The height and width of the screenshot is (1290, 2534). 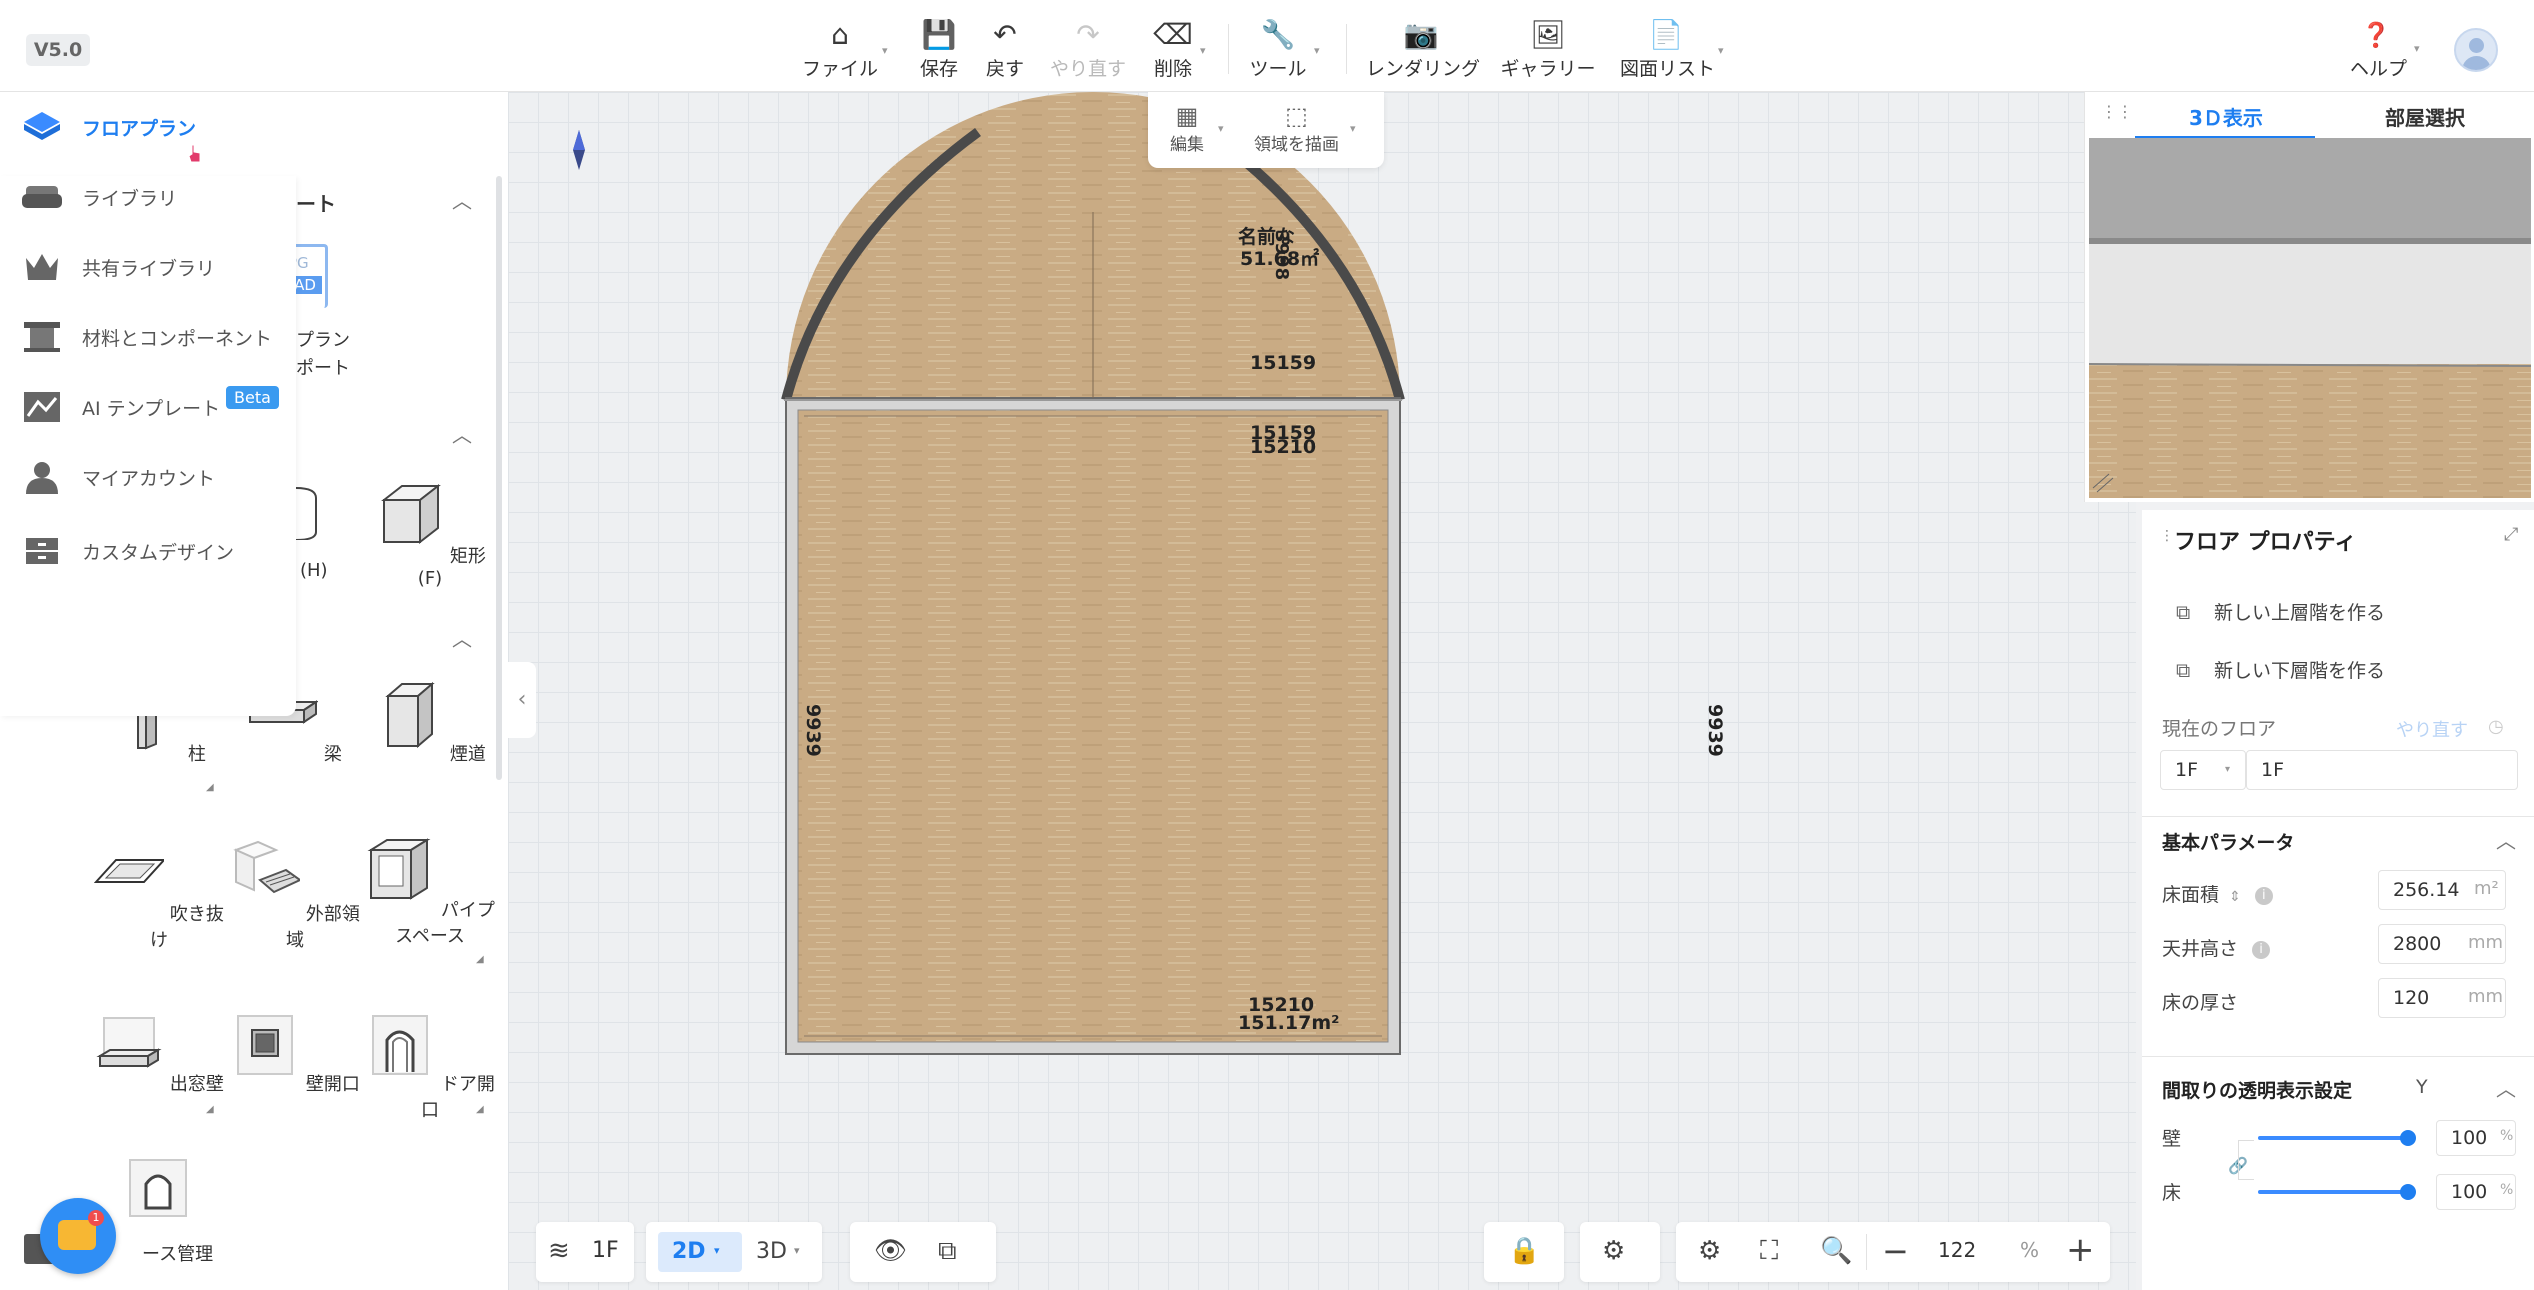 What do you see at coordinates (2417, 48) in the screenshot?
I see `help-caret-icon: ▾` at bounding box center [2417, 48].